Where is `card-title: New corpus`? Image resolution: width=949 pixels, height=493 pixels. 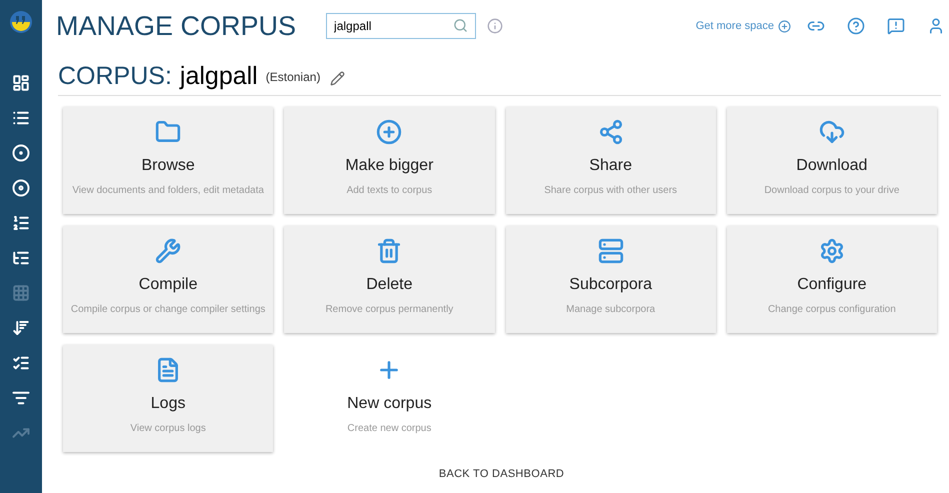 card-title: New corpus is located at coordinates (389, 404).